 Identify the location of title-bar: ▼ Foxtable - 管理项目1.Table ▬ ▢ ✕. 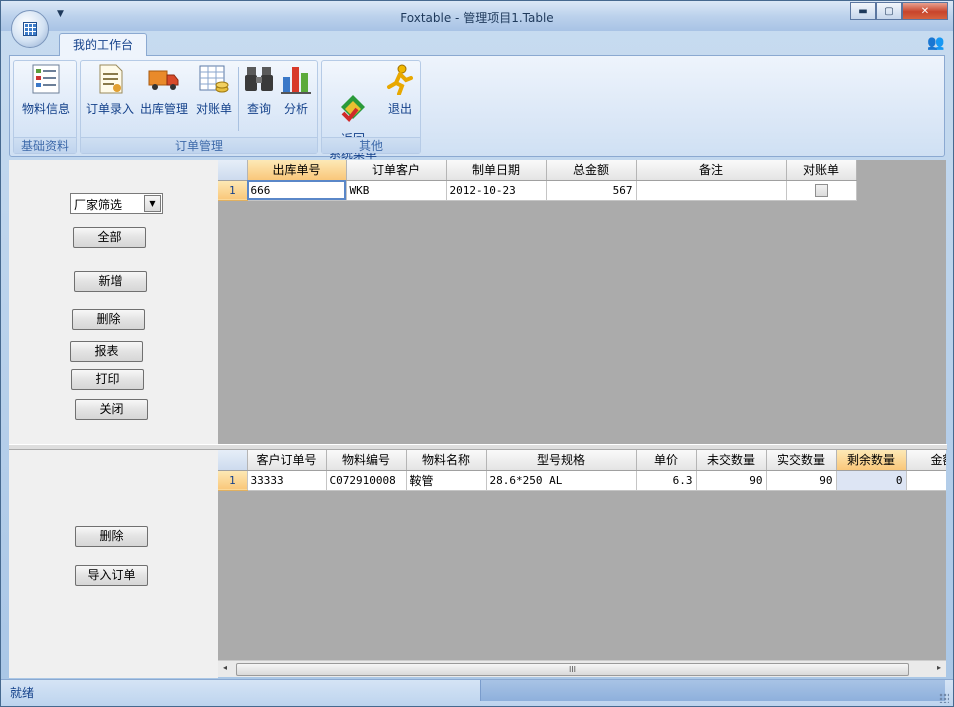
(477, 16).